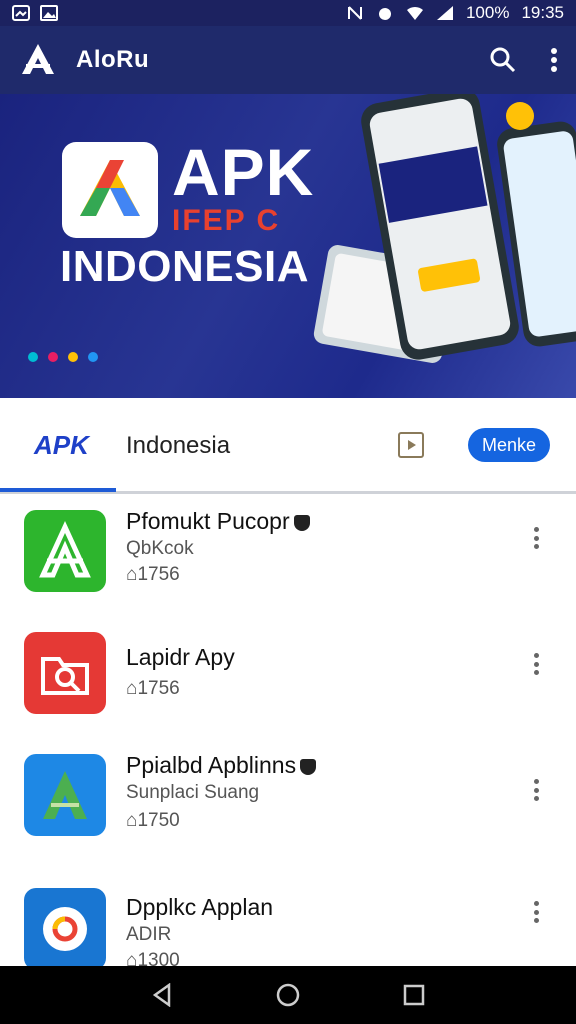  What do you see at coordinates (288, 692) in the screenshot?
I see `list-item: Lapidr Apy ⌂1756` at bounding box center [288, 692].